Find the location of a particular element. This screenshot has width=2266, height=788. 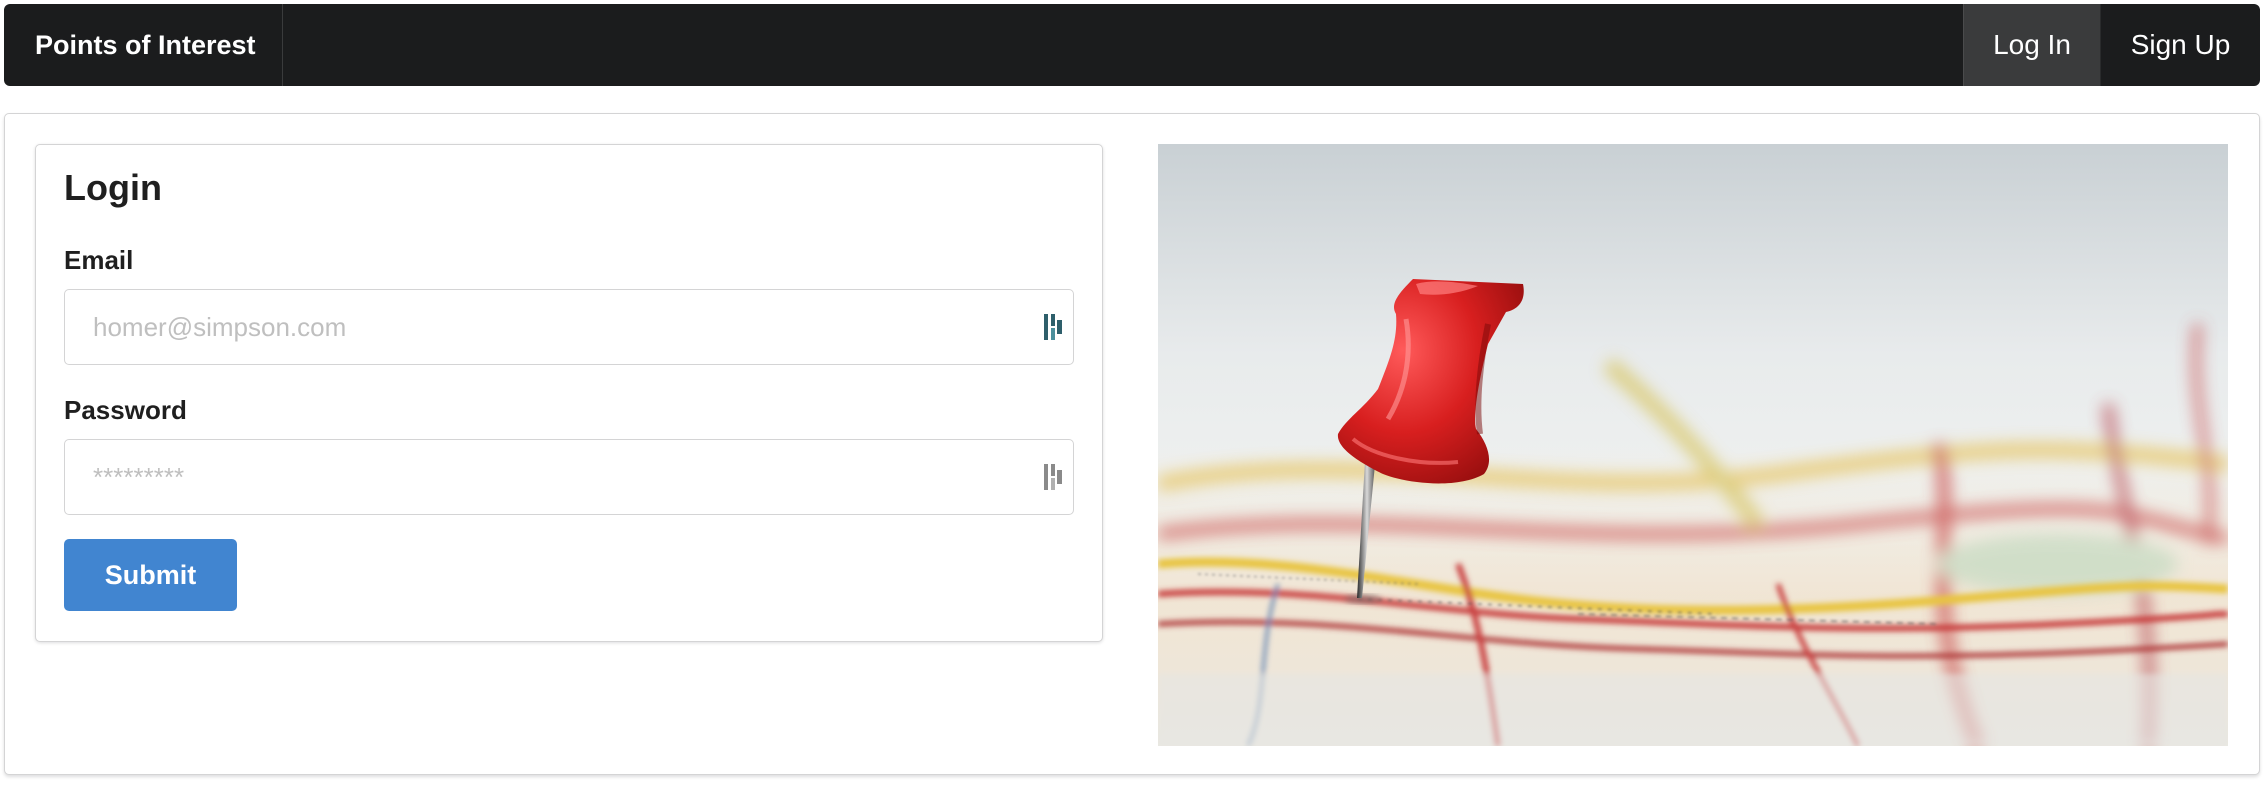

password-field is located at coordinates (569, 477).